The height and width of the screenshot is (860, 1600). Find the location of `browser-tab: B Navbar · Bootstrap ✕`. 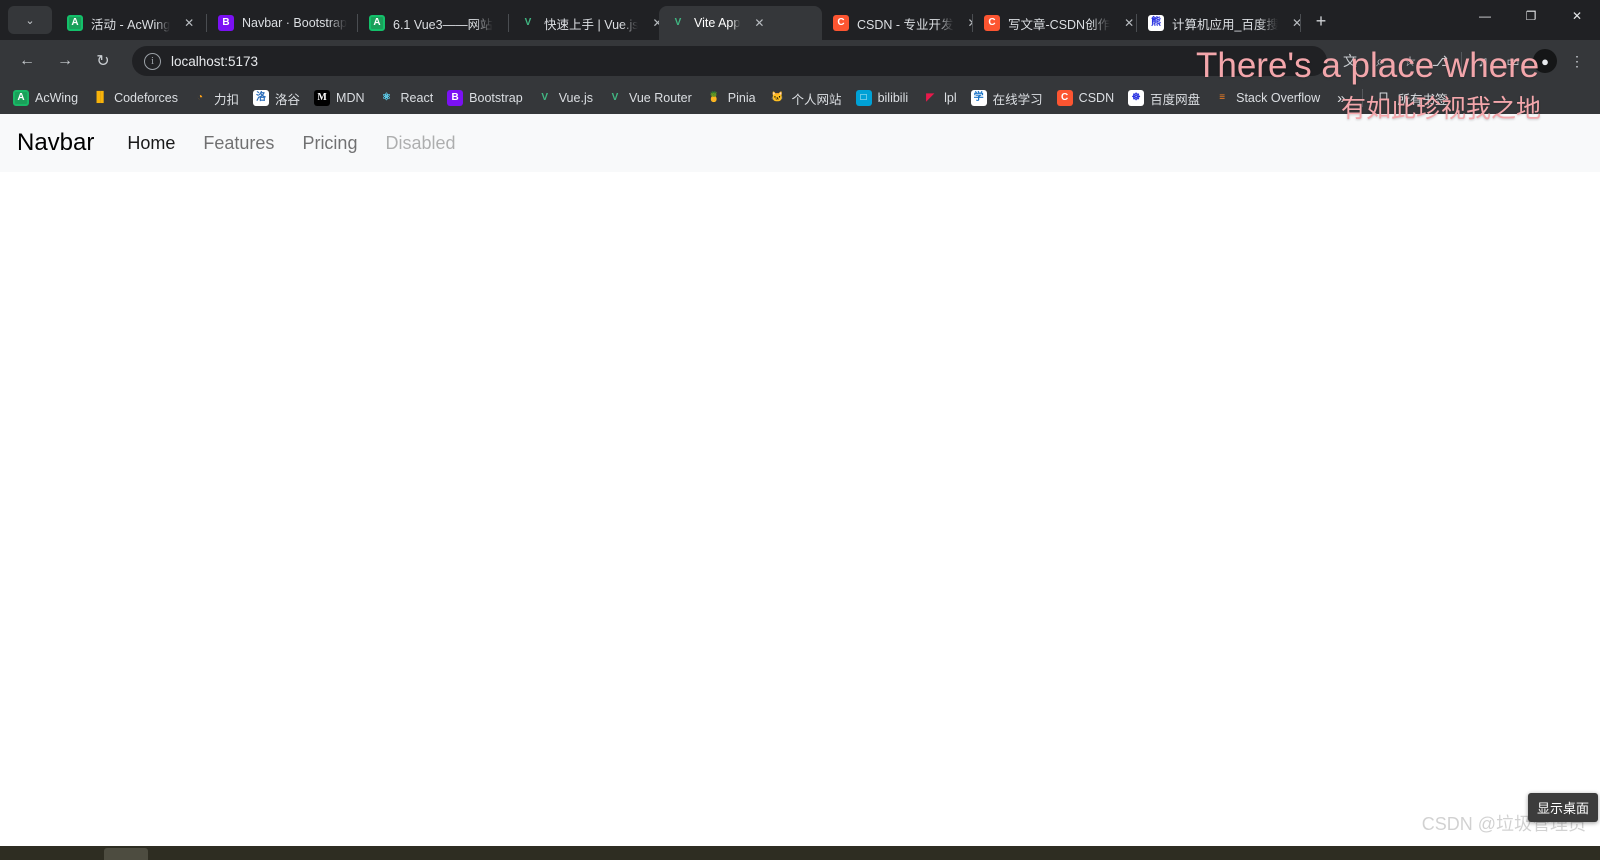

browser-tab: B Navbar · Bootstrap ✕ is located at coordinates (282, 23).